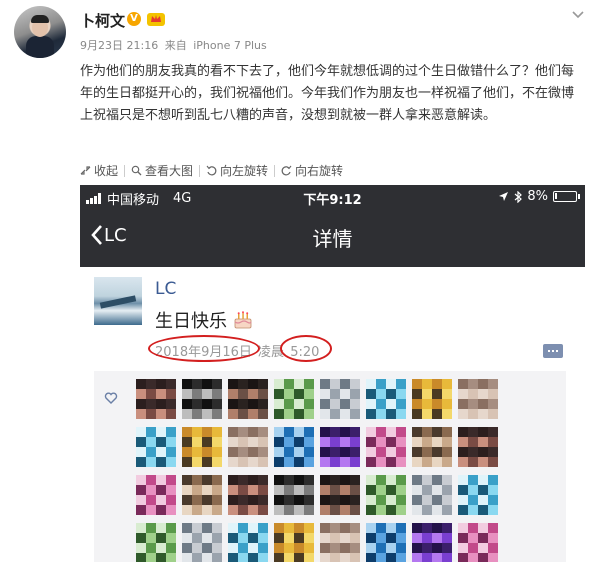  What do you see at coordinates (518, 196) in the screenshot?
I see `bluetooth-icon` at bounding box center [518, 196].